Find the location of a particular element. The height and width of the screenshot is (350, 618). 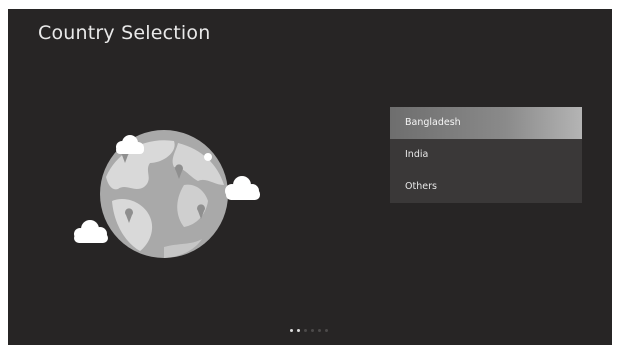

country-item-india: India is located at coordinates (486, 155).